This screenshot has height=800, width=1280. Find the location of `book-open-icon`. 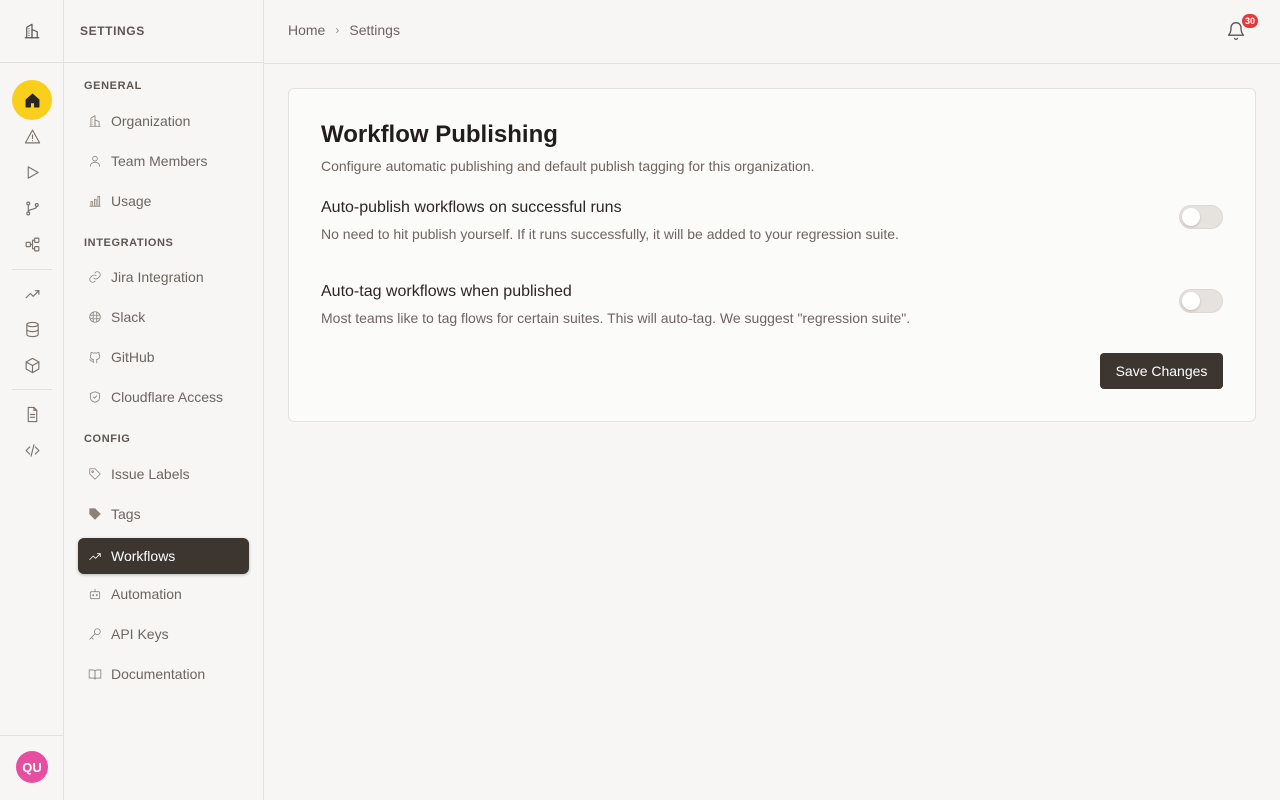

book-open-icon is located at coordinates (95, 674).